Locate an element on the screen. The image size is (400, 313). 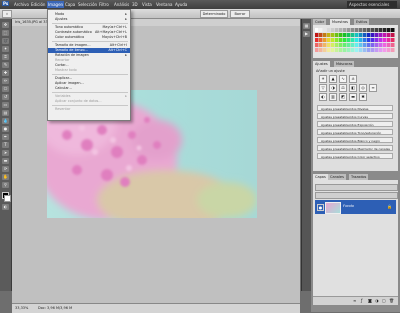
quick-mask-icon: ◐ is located at coordinates (5, 207).